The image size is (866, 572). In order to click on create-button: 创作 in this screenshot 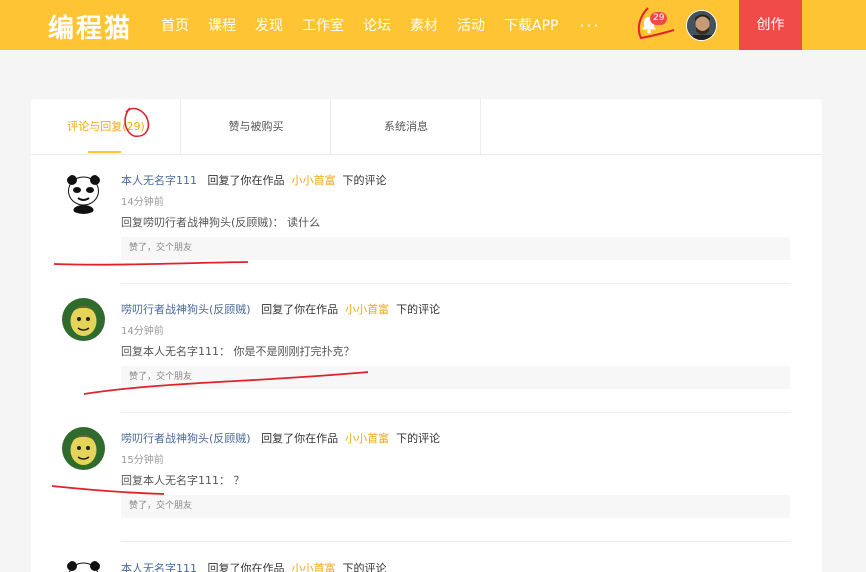, I will do `click(770, 25)`.